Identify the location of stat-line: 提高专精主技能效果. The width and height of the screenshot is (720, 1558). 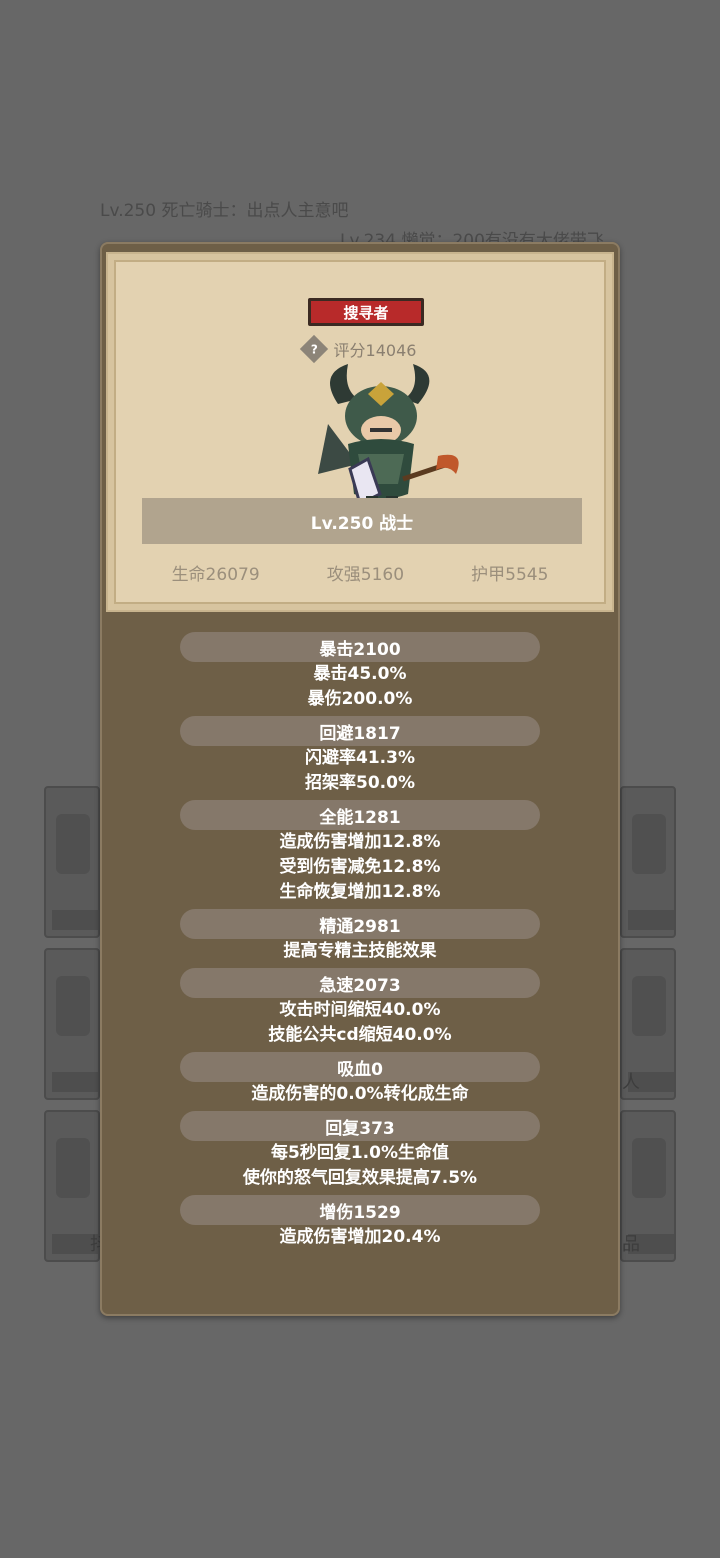
(360, 951).